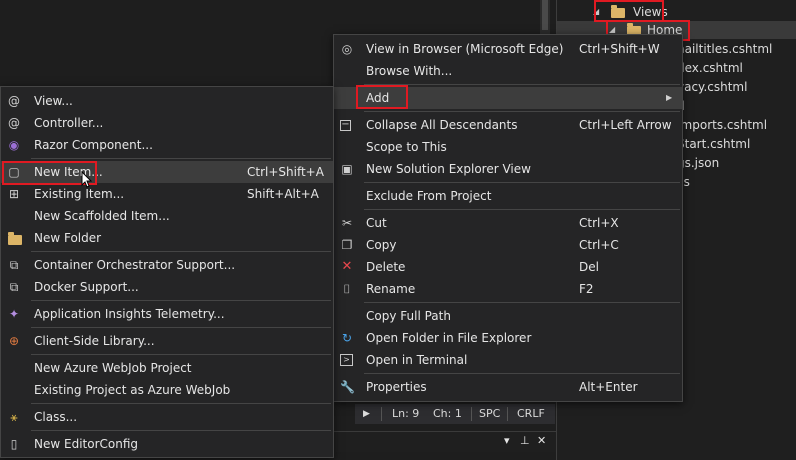 This screenshot has width=796, height=460. Describe the element at coordinates (669, 97) in the screenshot. I see `submenu-arrow-icon: ▶` at that location.